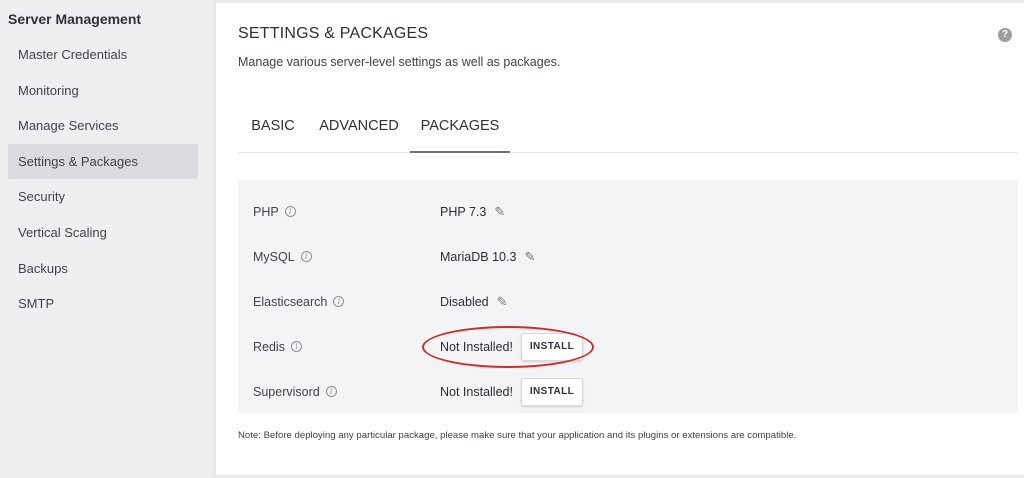  What do you see at coordinates (628, 347) in the screenshot?
I see `package-row-redis: Redis i Not Installed! INSTALL` at bounding box center [628, 347].